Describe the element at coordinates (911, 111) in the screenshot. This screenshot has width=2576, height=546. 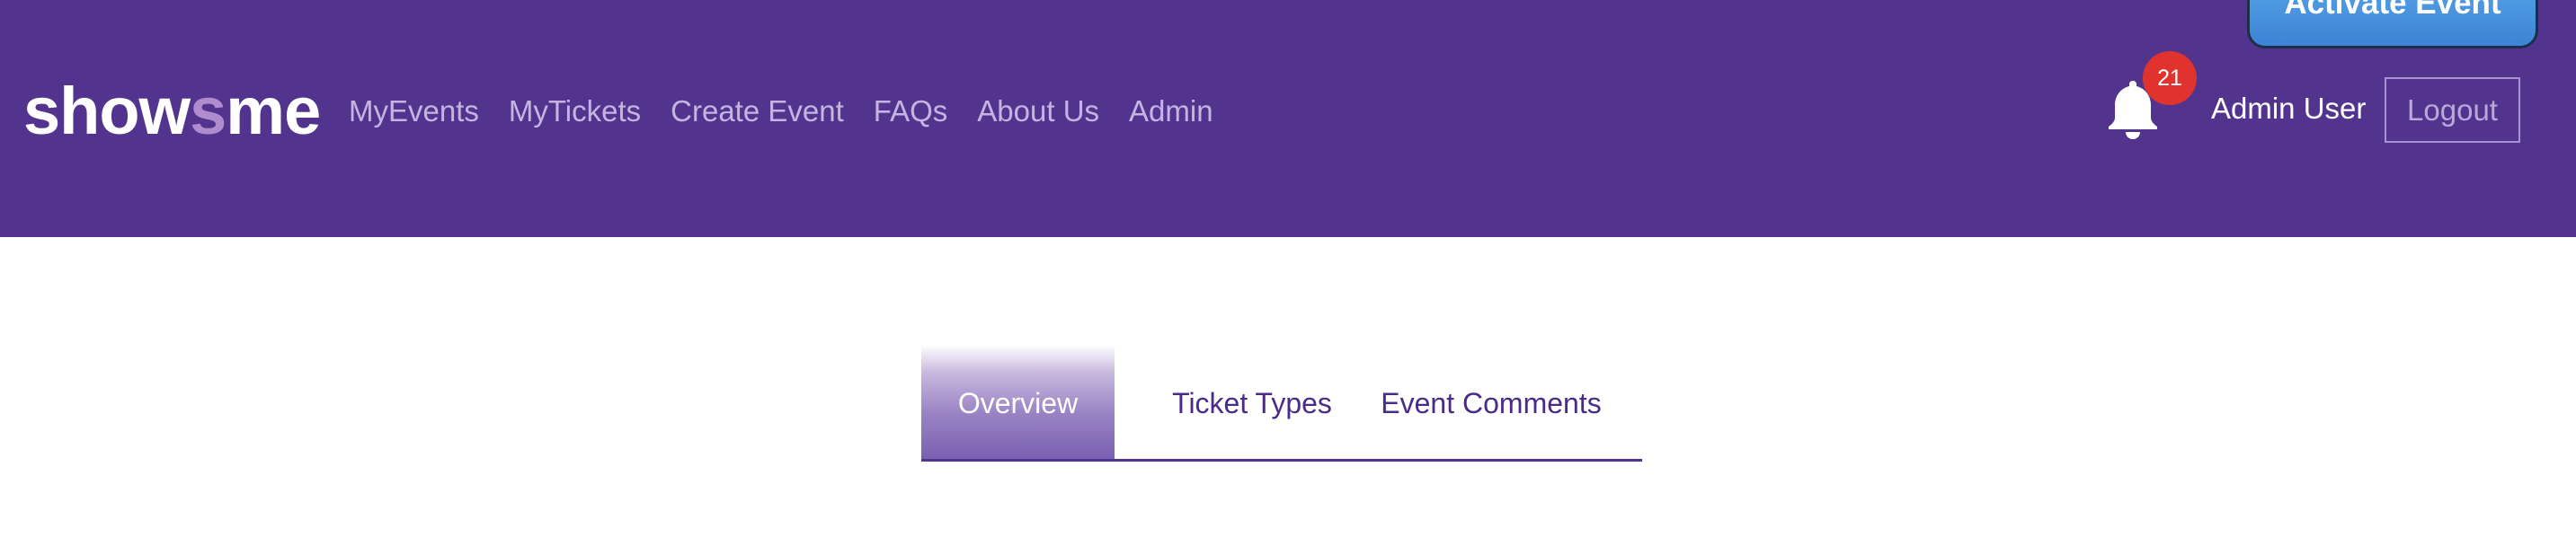
I see `nav-link-faqs: FAQs` at that location.